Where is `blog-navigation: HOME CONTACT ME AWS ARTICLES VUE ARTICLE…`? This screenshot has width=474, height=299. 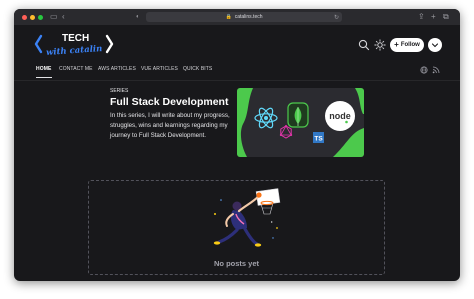
blog-navigation: HOME CONTACT ME AWS ARTICLES VUE ARTICLE… is located at coordinates (237, 72).